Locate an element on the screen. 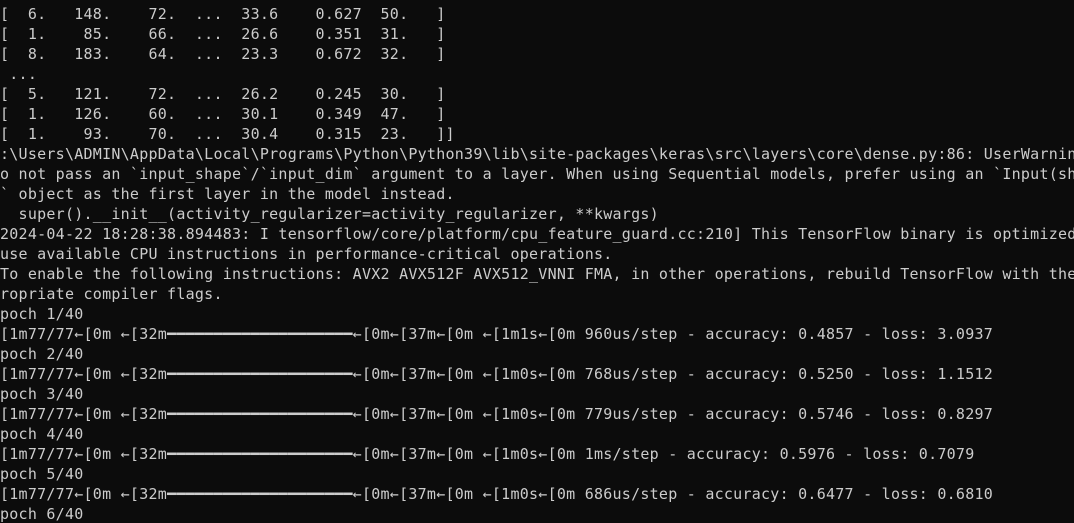 The height and width of the screenshot is (523, 1074). array-row: [ 6. 148. 72. ... 33.6 0.627 50. ] is located at coordinates (223, 14).